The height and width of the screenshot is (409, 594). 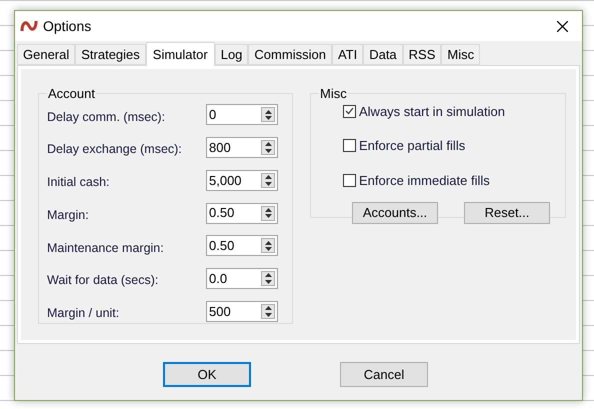 I want to click on tab: Strategies, so click(x=110, y=54).